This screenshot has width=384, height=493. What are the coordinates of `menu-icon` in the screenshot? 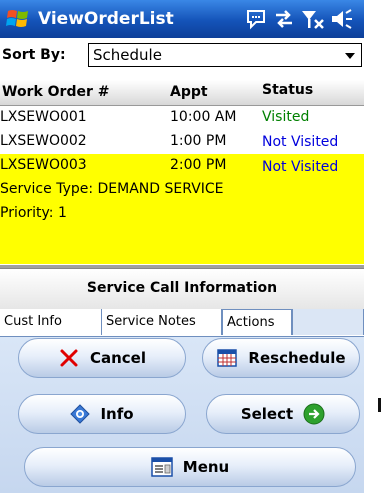 It's located at (162, 467).